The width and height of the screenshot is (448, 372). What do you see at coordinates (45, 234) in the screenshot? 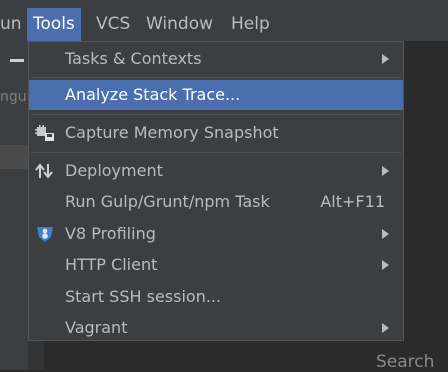
I see `v8-profiling-icon` at bounding box center [45, 234].